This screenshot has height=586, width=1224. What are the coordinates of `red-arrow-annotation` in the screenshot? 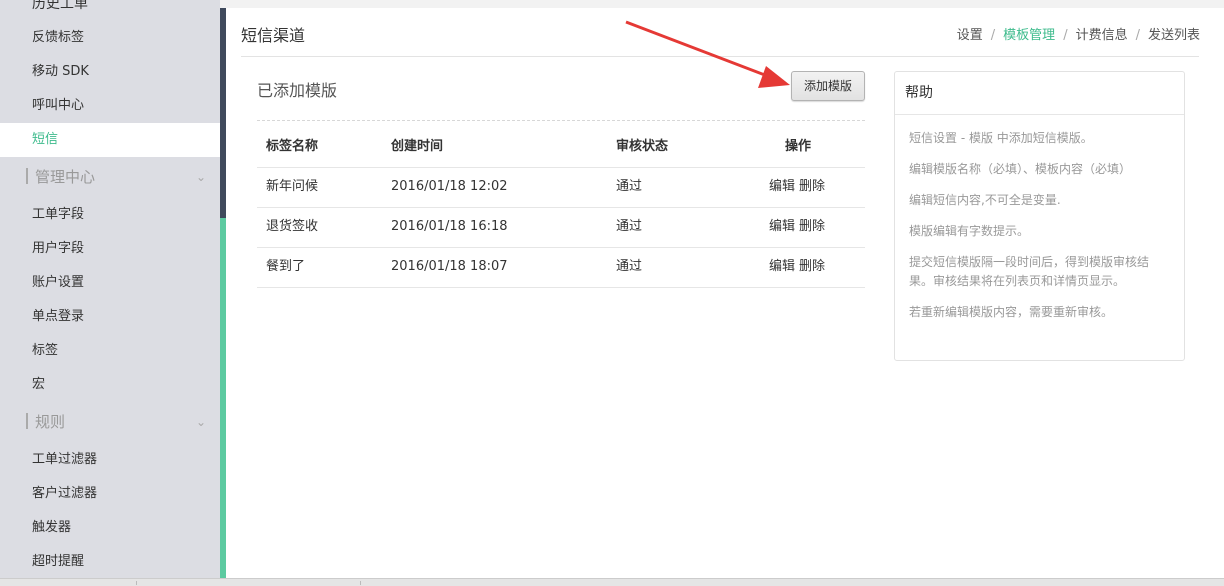 It's located at (707, 54).